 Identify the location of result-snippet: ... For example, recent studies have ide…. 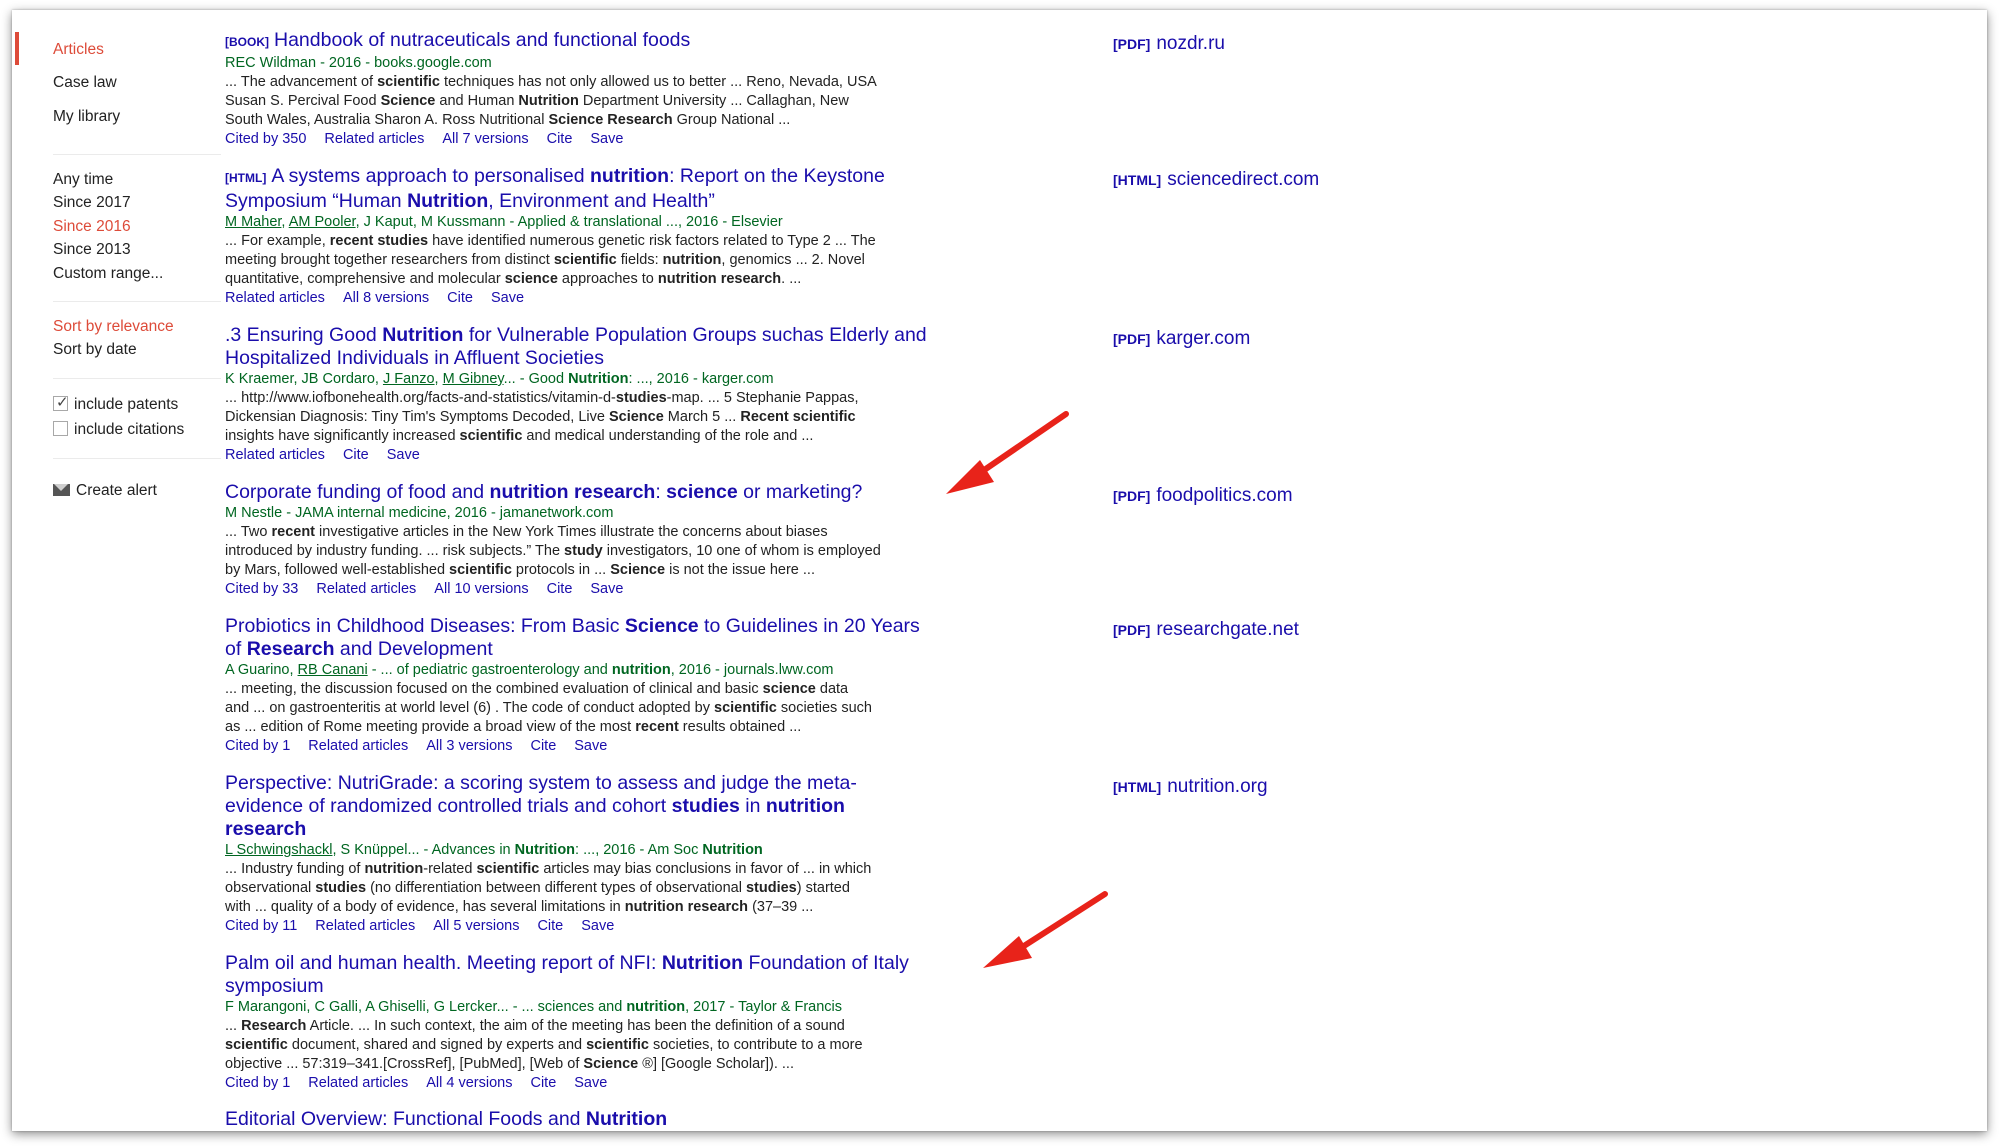
(550, 260).